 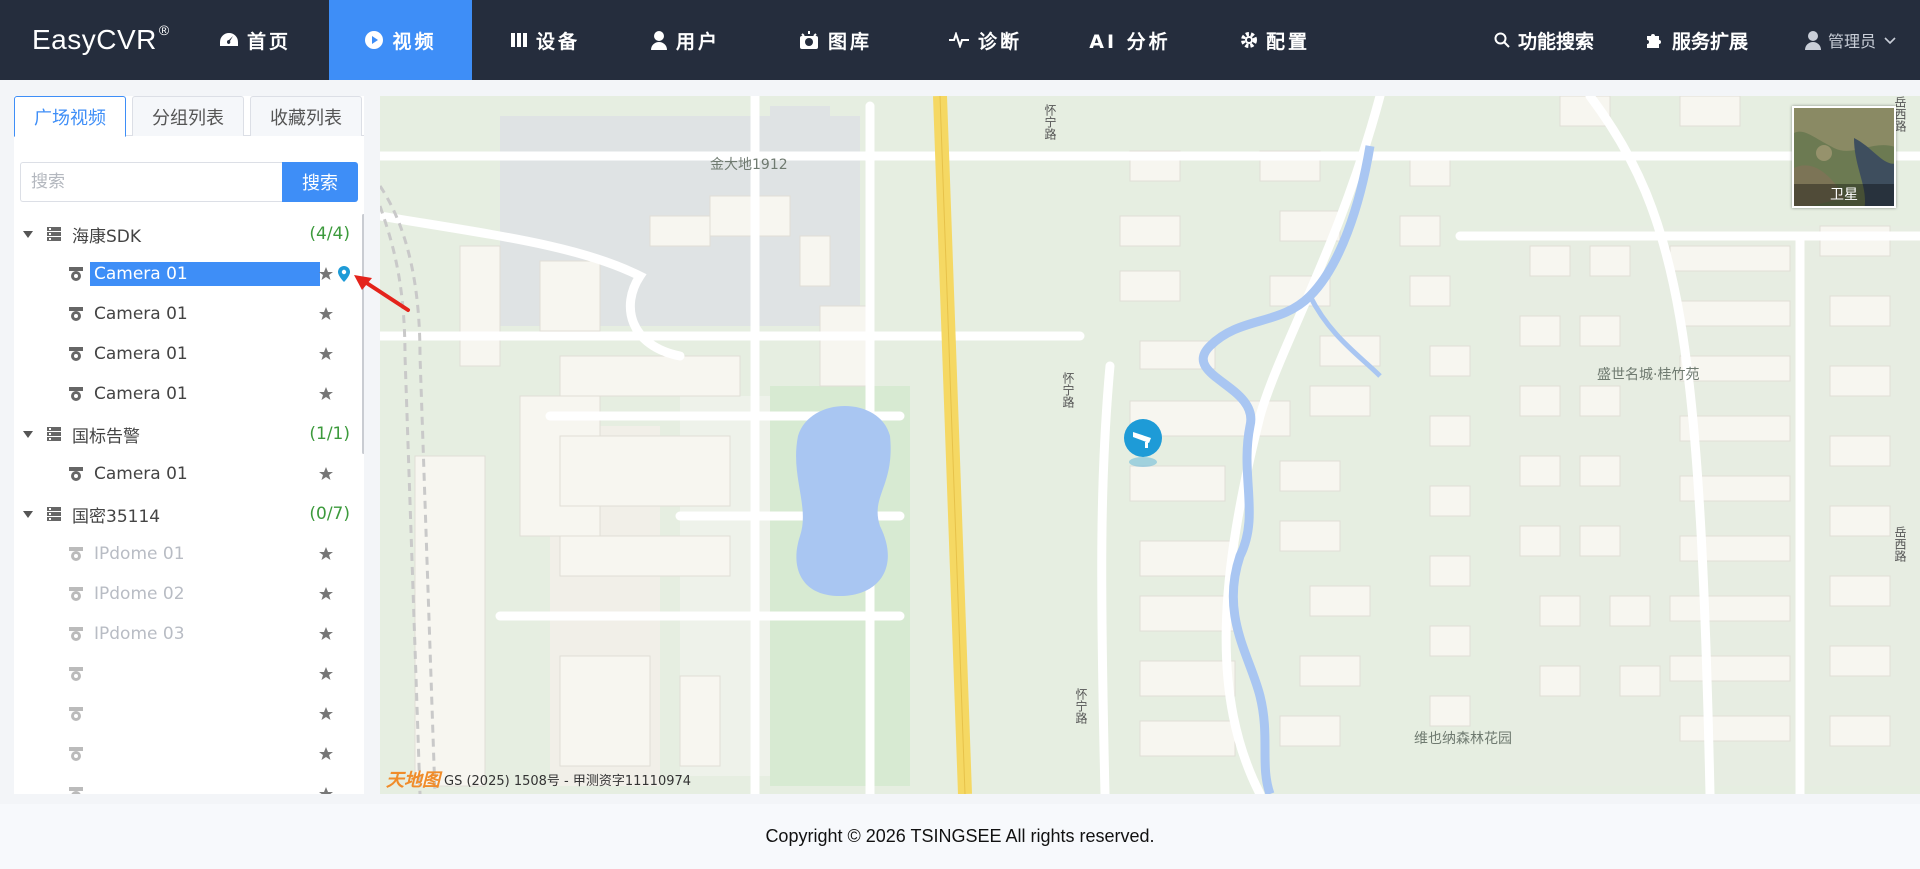 What do you see at coordinates (1812, 40) in the screenshot?
I see `user-avatar-icon` at bounding box center [1812, 40].